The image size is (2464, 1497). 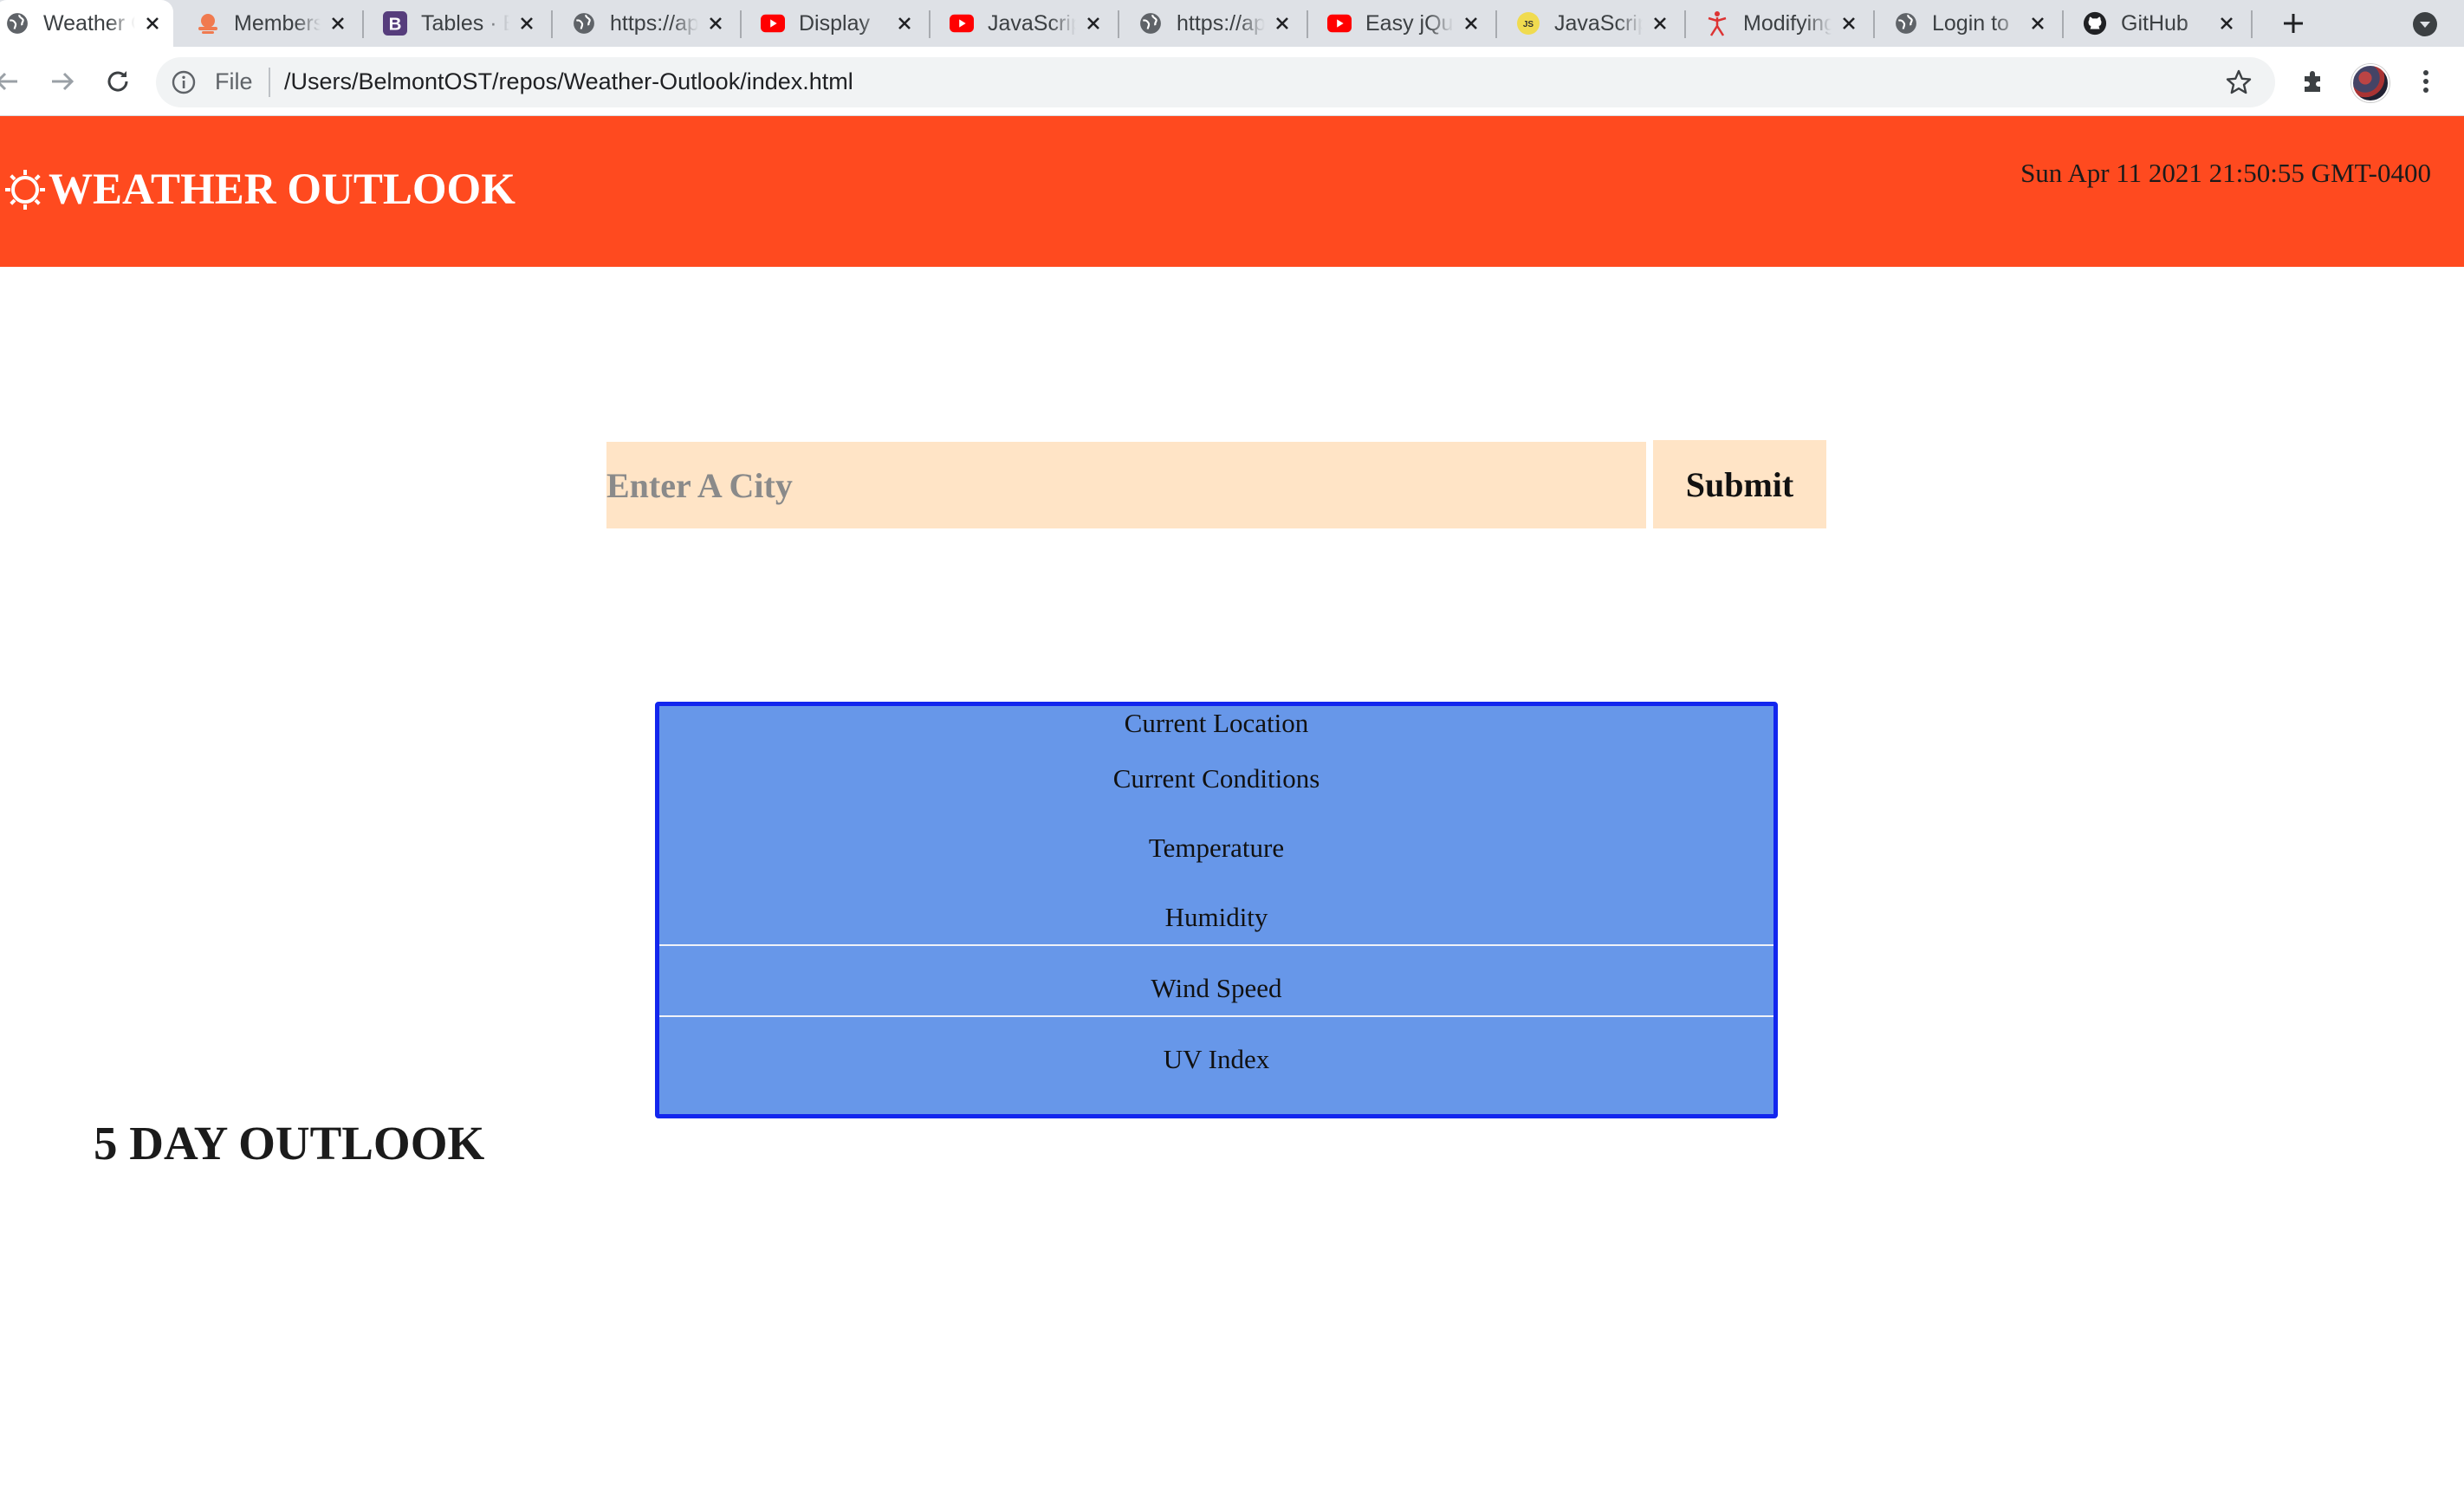 I want to click on svg-text: JS, so click(x=1529, y=24).